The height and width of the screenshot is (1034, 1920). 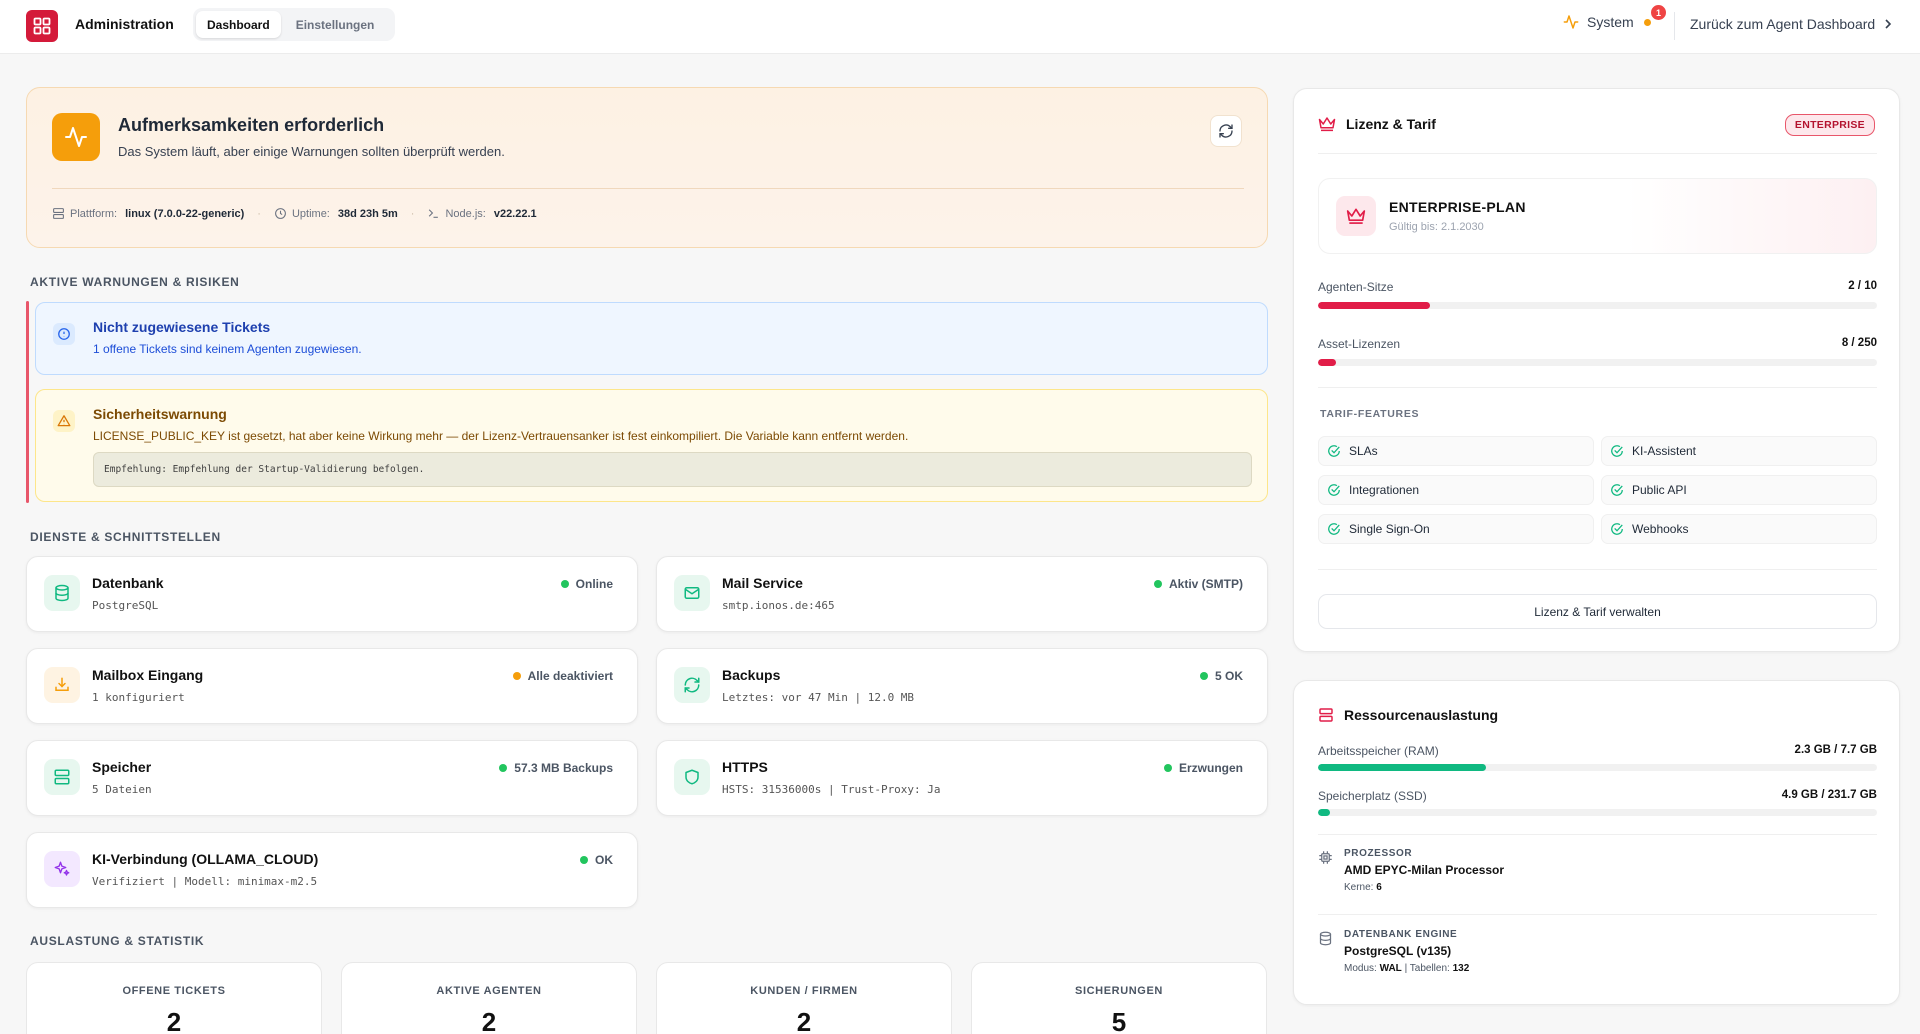 What do you see at coordinates (1327, 362) in the screenshot?
I see `assets-progress-fill` at bounding box center [1327, 362].